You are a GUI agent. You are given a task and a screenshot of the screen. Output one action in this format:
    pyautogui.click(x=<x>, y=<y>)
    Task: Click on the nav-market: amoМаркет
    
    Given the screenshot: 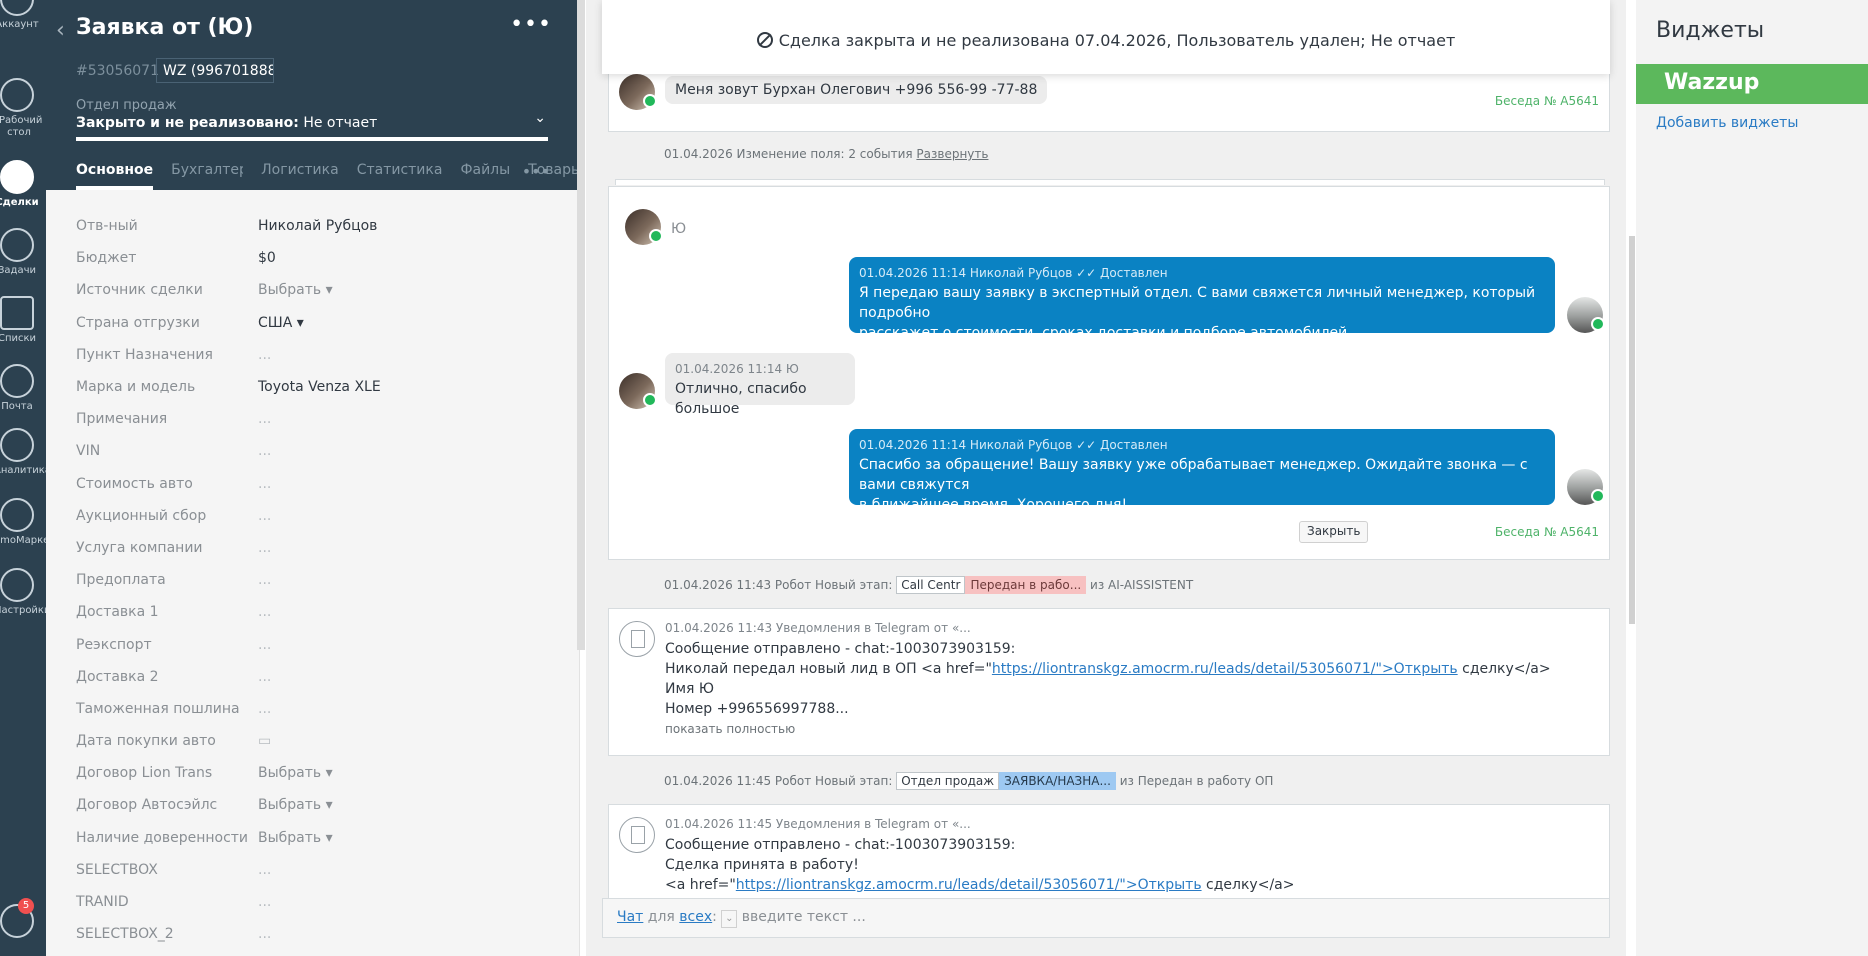 What is the action you would take?
    pyautogui.click(x=23, y=522)
    